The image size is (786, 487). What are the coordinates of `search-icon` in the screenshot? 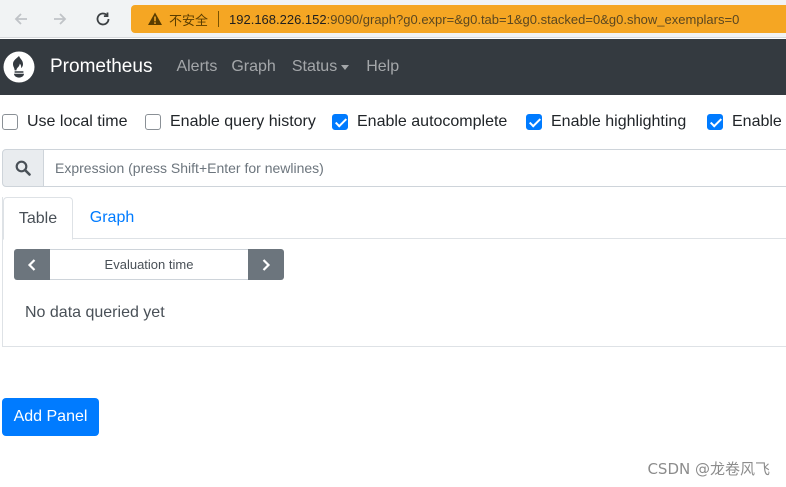 It's located at (23, 168).